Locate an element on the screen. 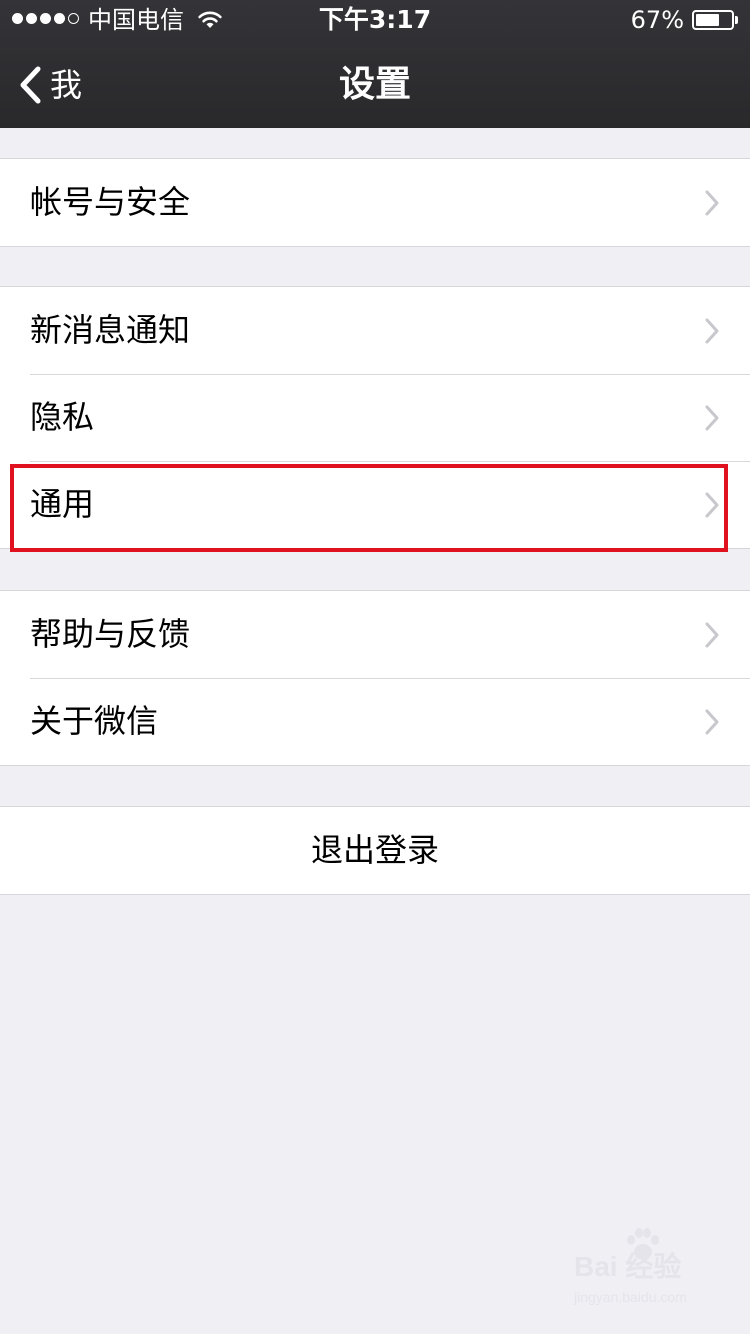 The image size is (750, 1334). page-title: 设置 is located at coordinates (374, 84).